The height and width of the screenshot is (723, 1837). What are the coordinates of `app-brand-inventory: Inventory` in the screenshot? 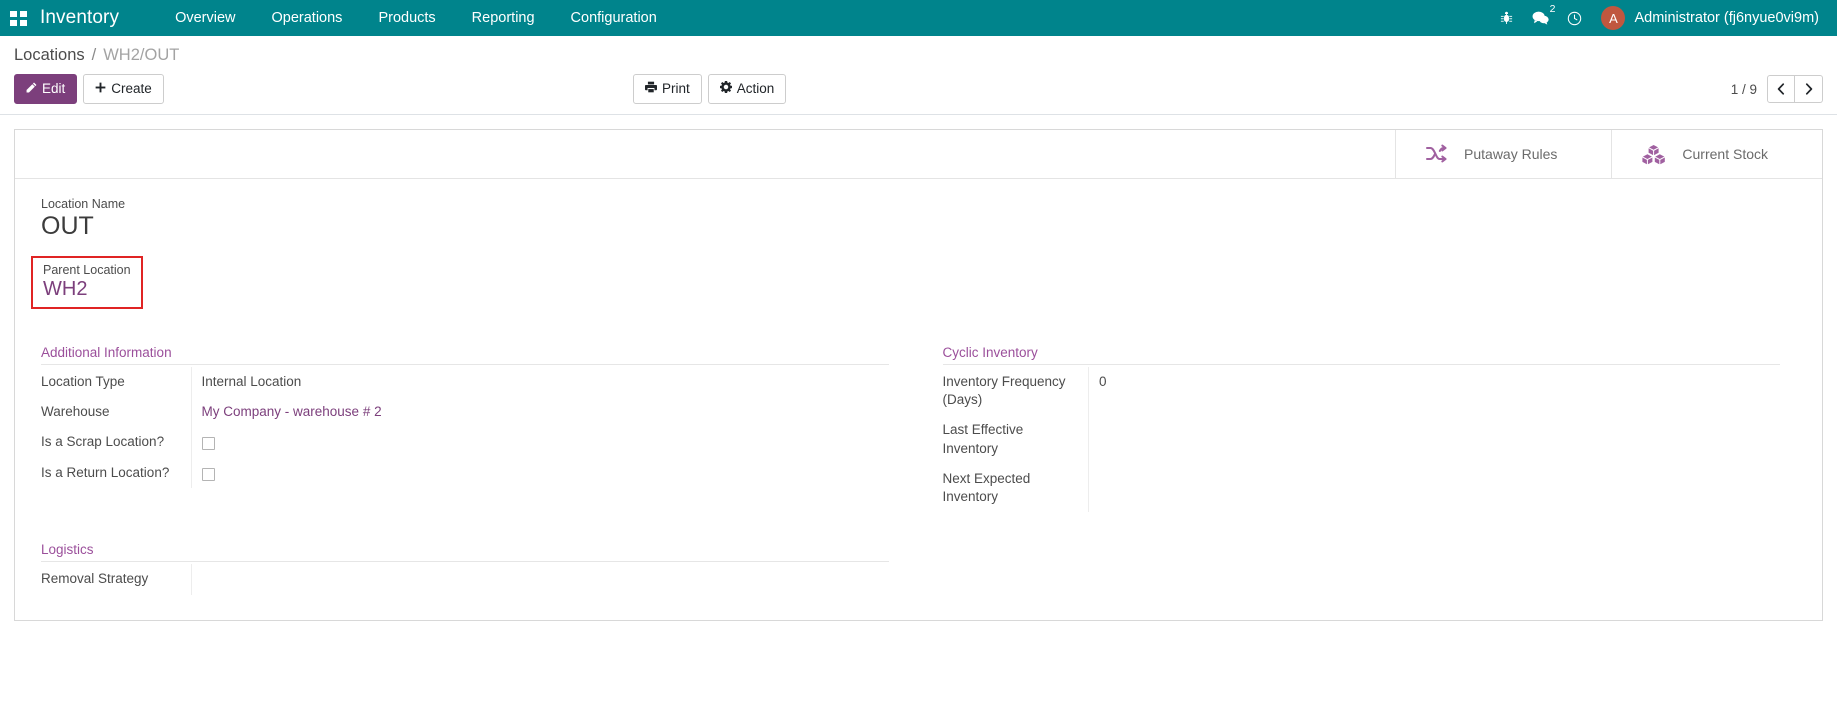 It's located at (79, 18).